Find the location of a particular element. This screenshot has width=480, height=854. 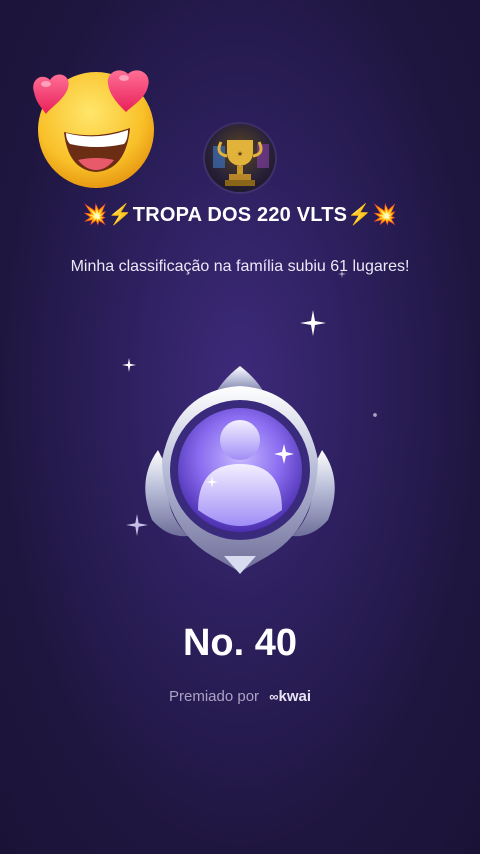

group-name: 💥⚡TROPA DOS 220 VLTS⚡💥 is located at coordinates (240, 215).